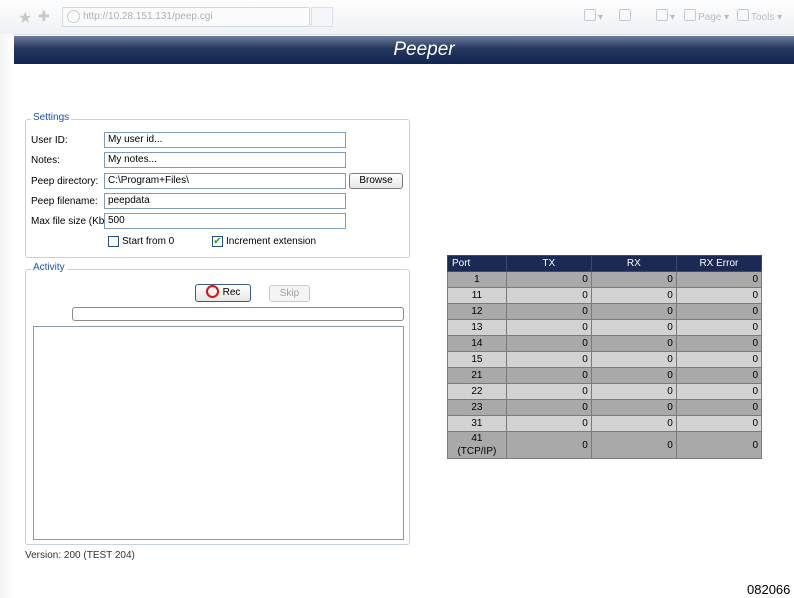  I want to click on max-file-size-label: Max file size (Kb):, so click(71, 221).